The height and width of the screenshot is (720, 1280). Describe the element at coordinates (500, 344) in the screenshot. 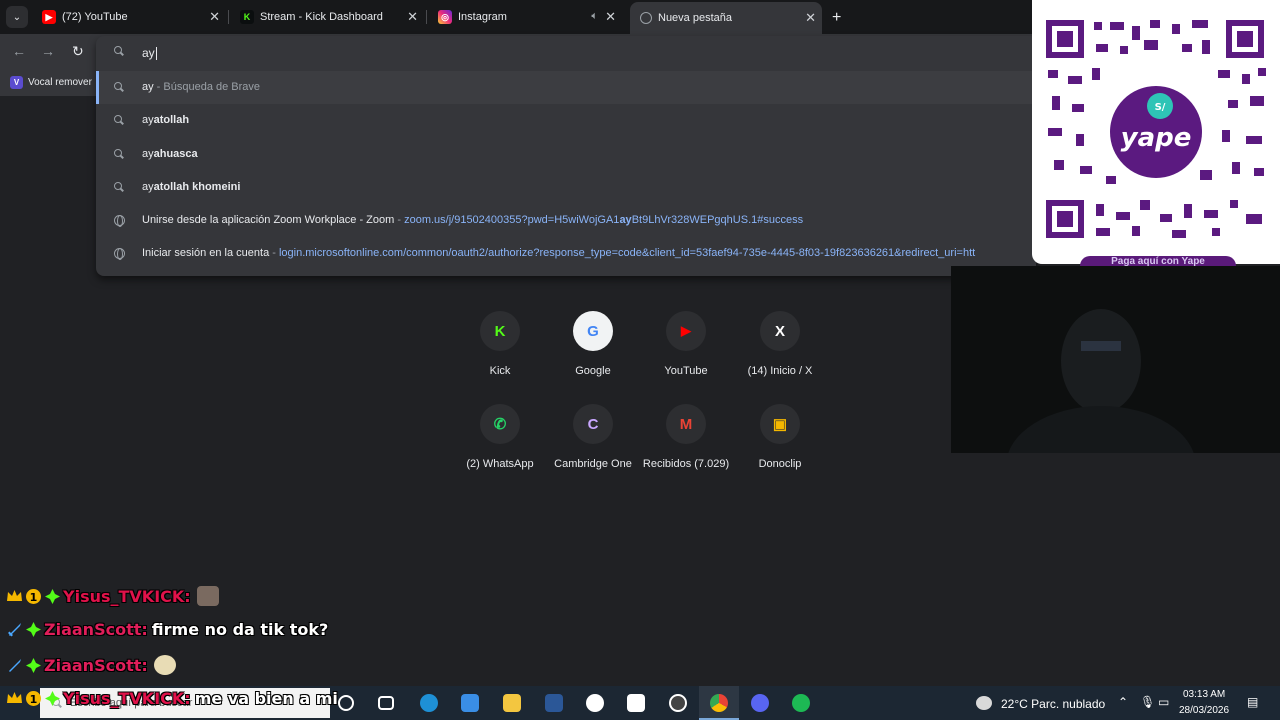

I see `shortcut-kick: K Kick` at that location.